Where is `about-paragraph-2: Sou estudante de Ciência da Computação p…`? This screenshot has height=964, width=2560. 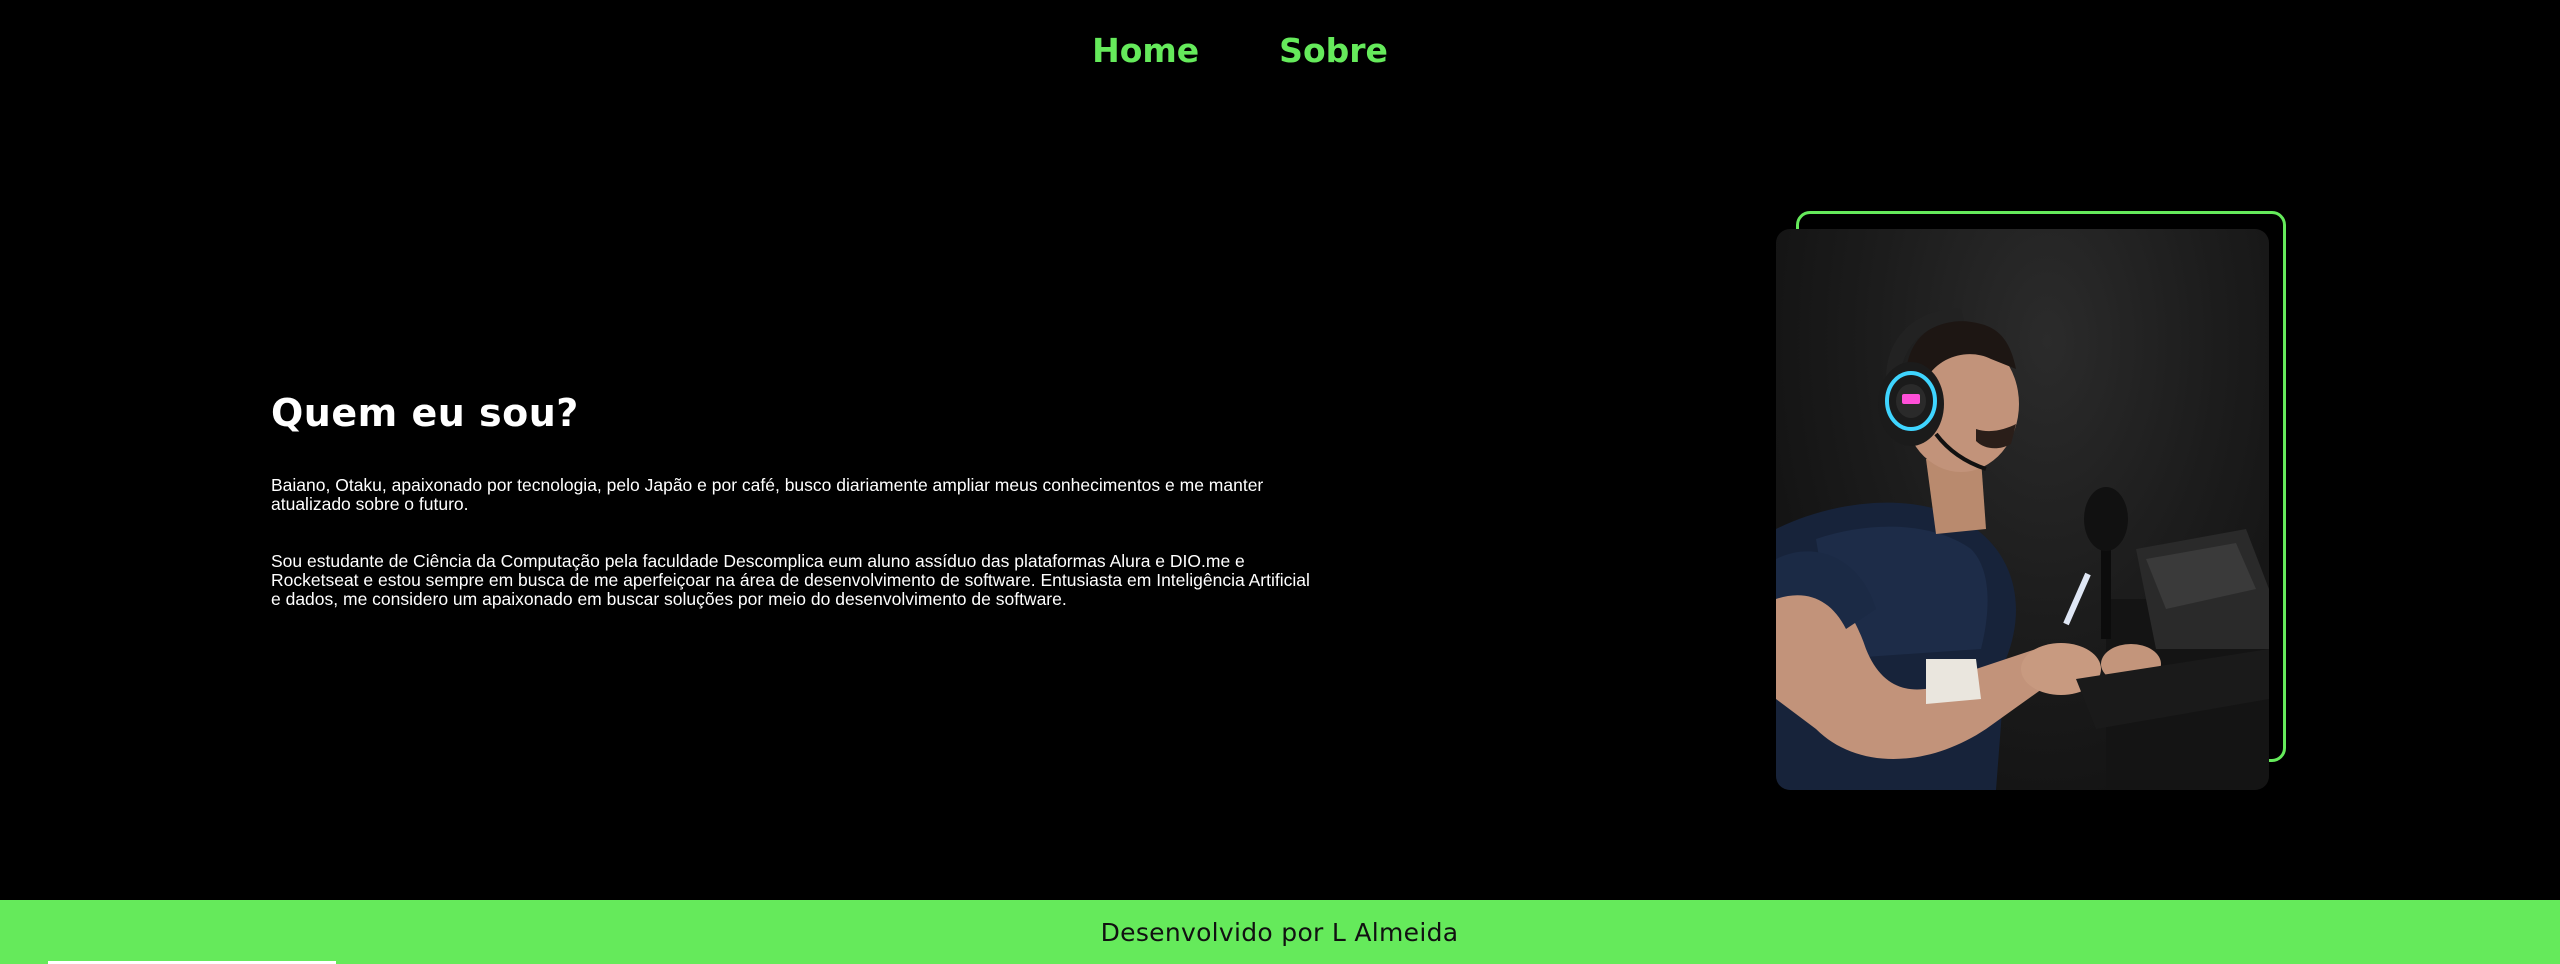 about-paragraph-2: Sou estudante de Ciência da Computação p… is located at coordinates (790, 580).